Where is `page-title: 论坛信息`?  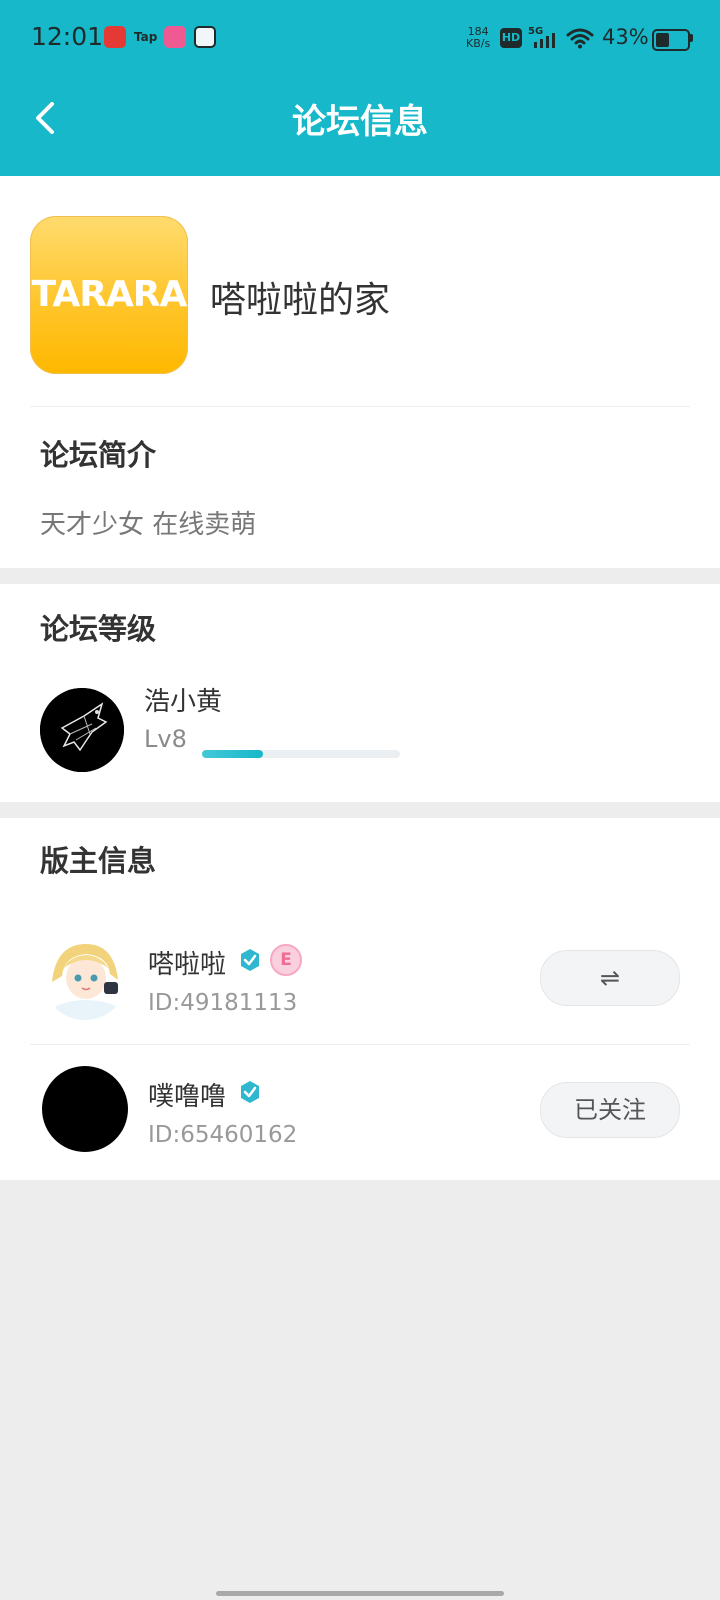 page-title: 论坛信息 is located at coordinates (360, 122).